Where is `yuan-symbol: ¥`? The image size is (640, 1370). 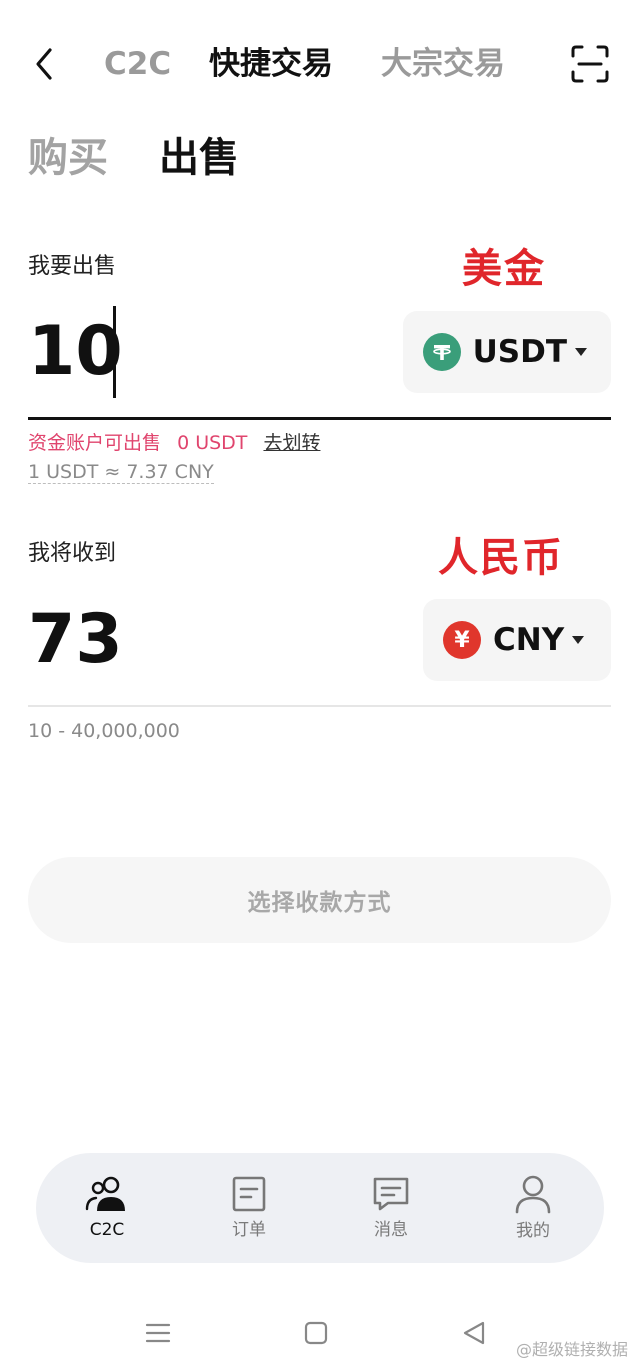 yuan-symbol: ¥ is located at coordinates (462, 640).